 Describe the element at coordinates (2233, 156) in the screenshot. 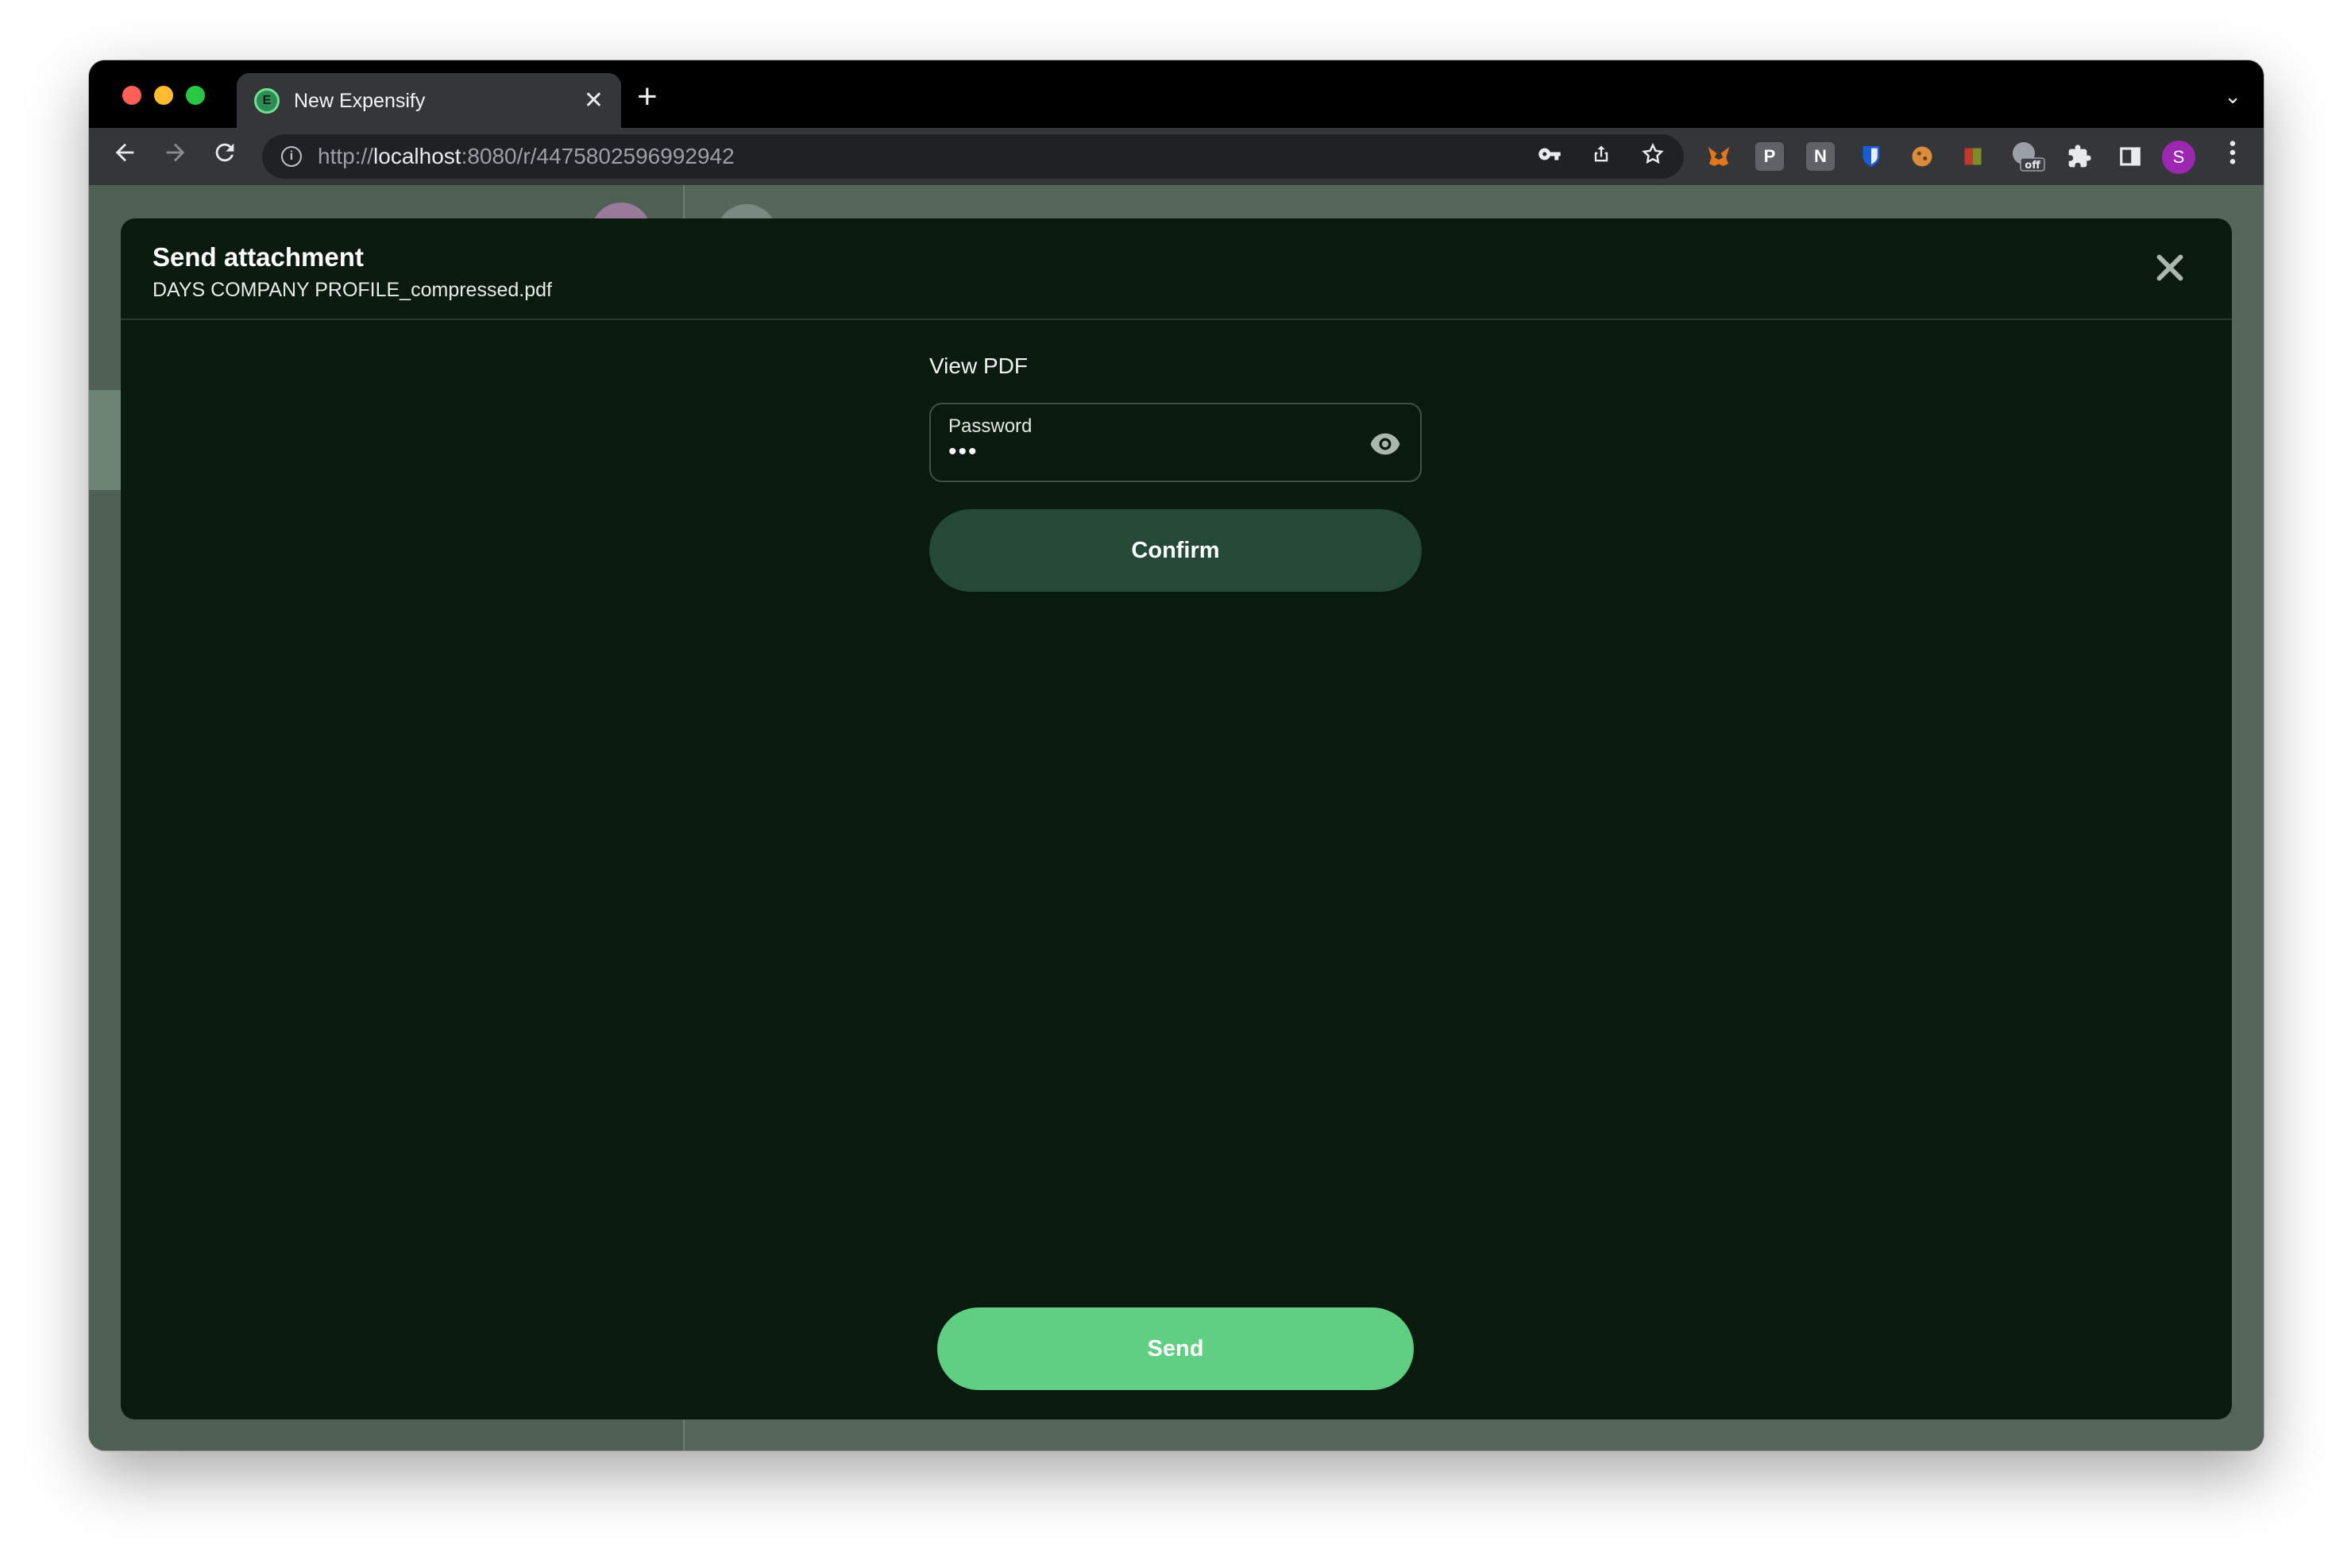

I see `browser-menu-icon` at that location.